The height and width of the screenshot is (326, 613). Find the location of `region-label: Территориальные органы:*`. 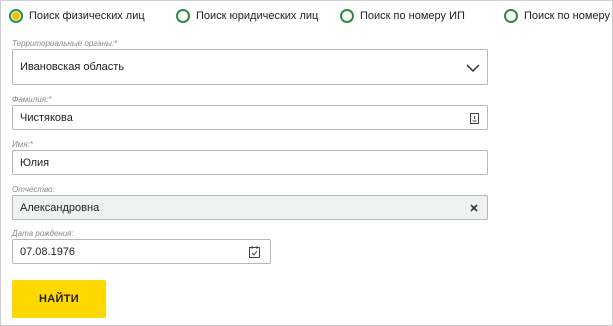

region-label: Территориальные органы:* is located at coordinates (65, 43).